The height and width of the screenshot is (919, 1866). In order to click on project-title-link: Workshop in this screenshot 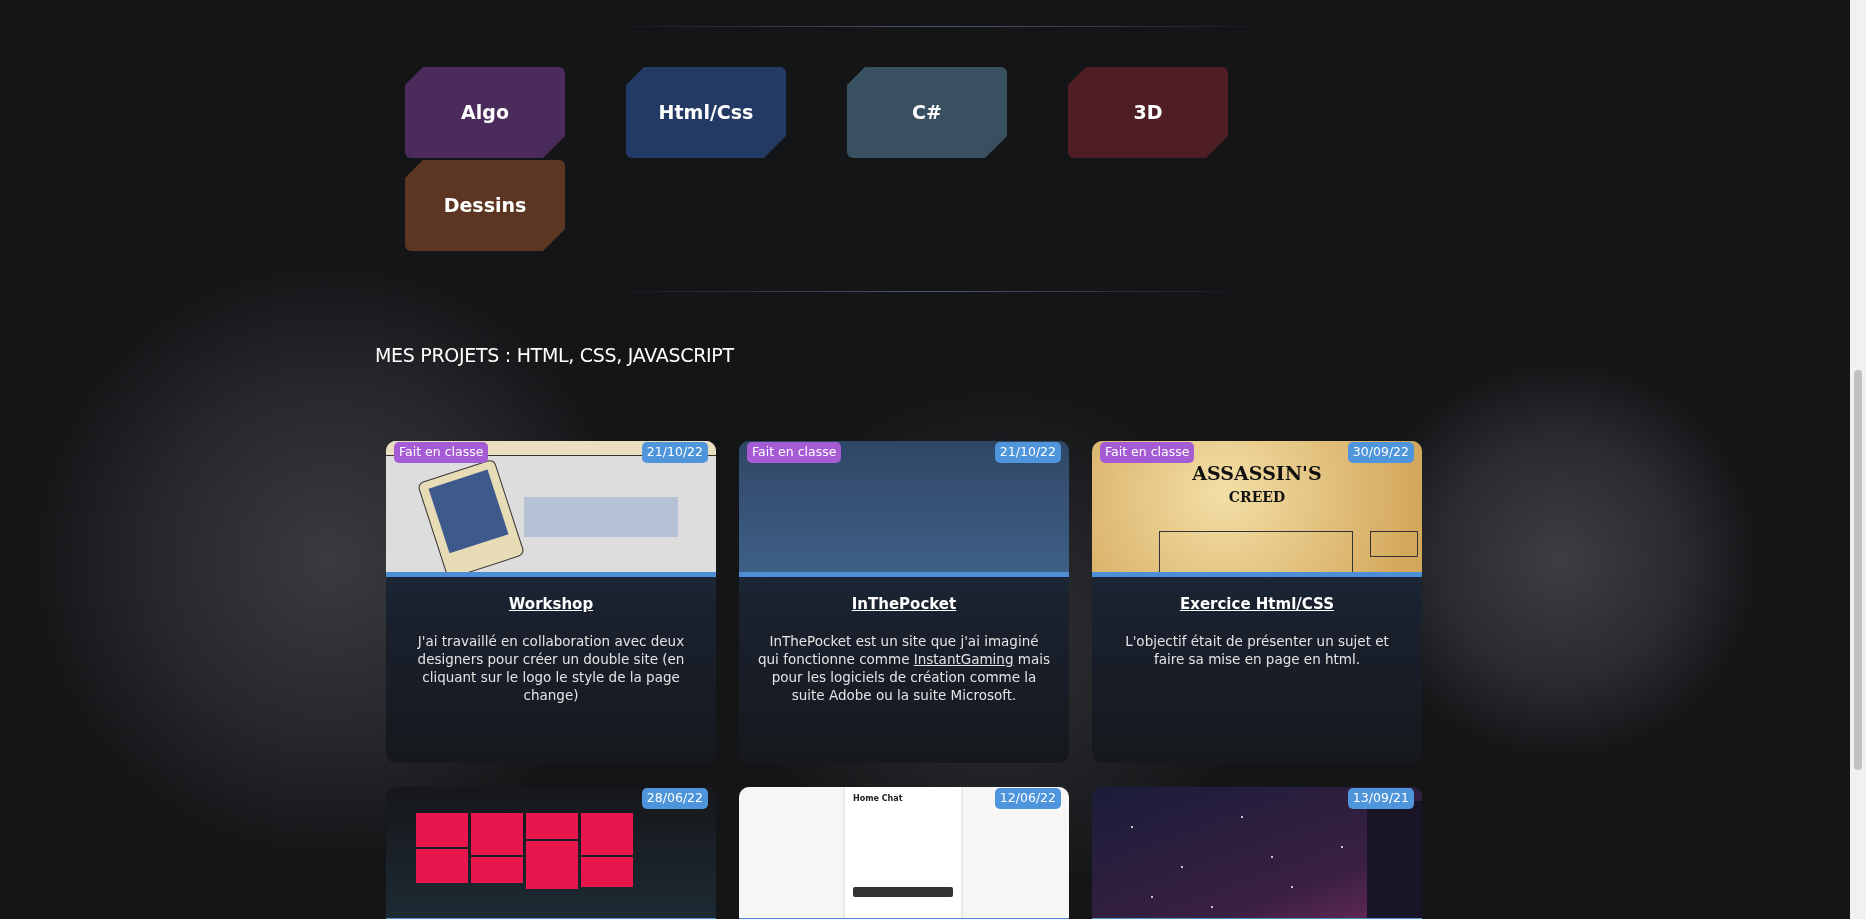, I will do `click(551, 604)`.